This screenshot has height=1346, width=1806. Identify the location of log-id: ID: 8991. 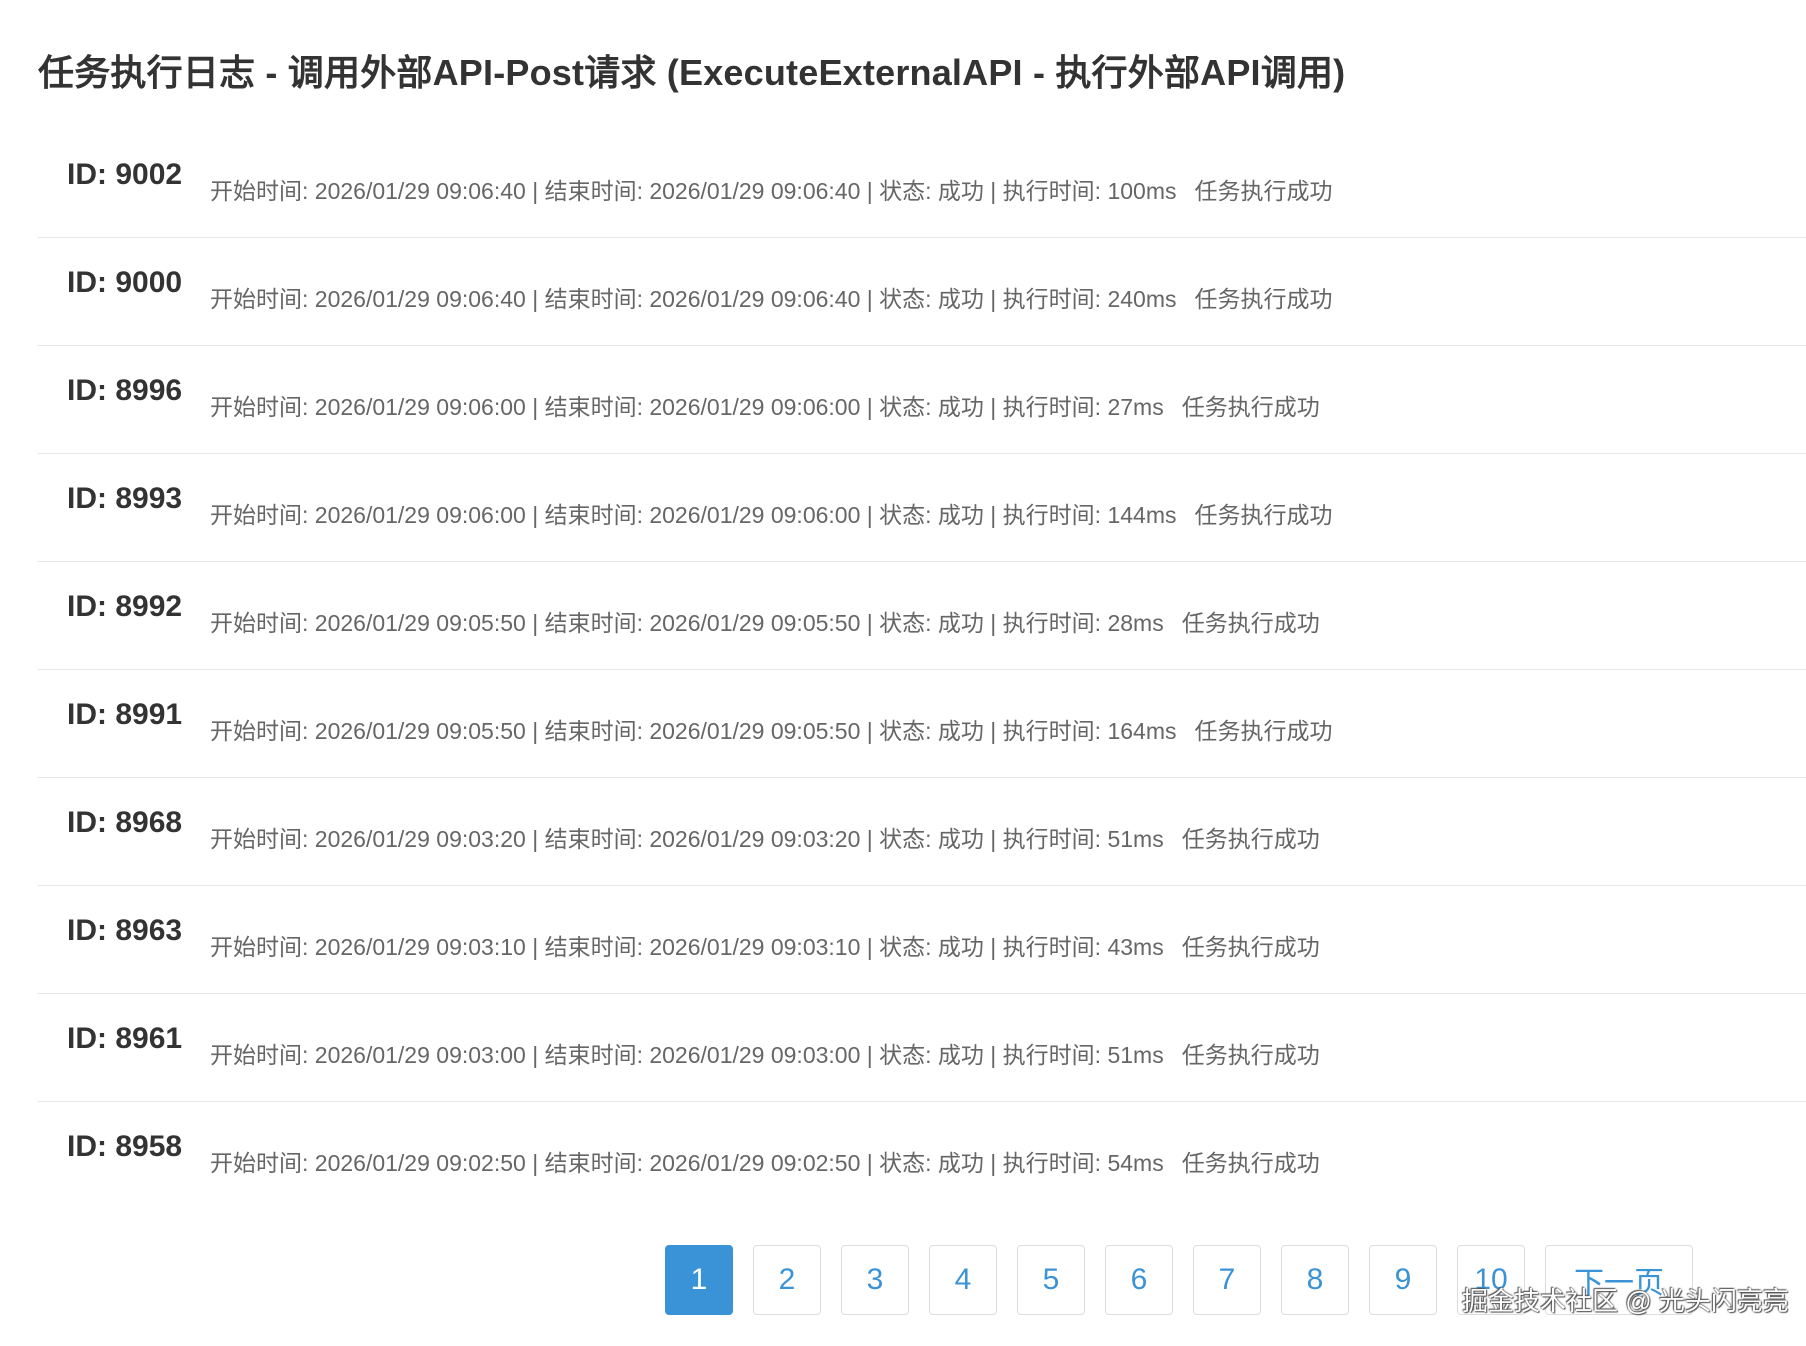
(125, 714).